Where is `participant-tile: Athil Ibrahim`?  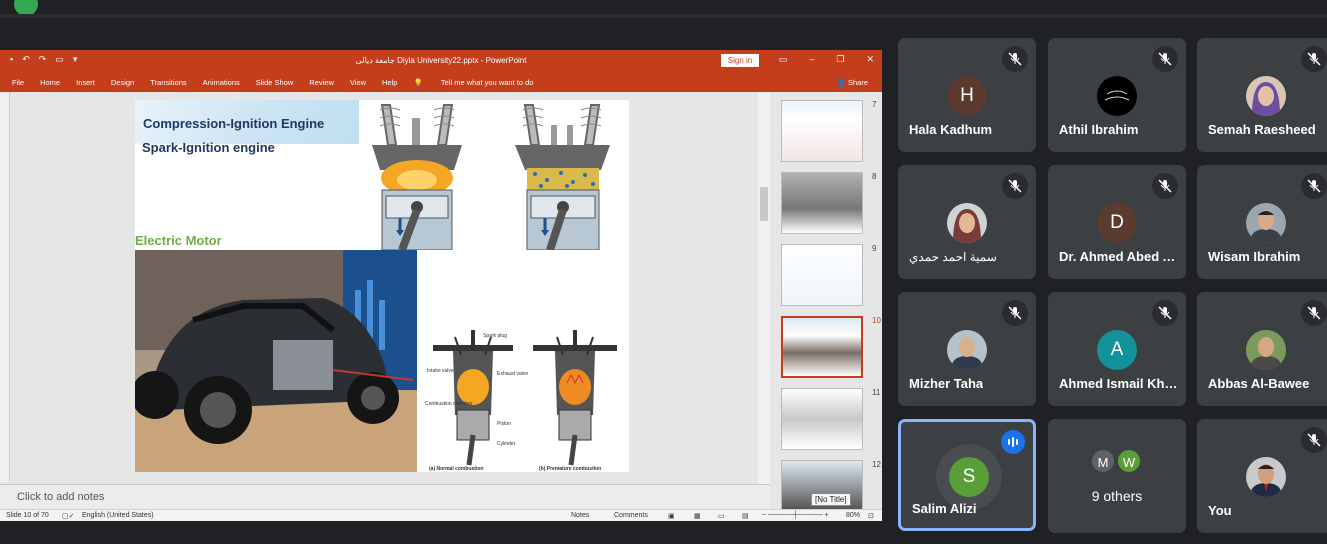
participant-tile: Athil Ibrahim is located at coordinates (1117, 95).